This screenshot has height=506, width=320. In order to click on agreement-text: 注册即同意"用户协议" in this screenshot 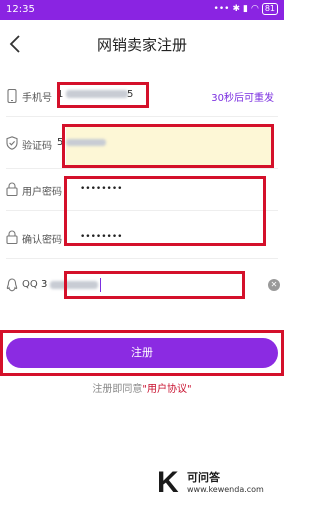, I will do `click(142, 387)`.